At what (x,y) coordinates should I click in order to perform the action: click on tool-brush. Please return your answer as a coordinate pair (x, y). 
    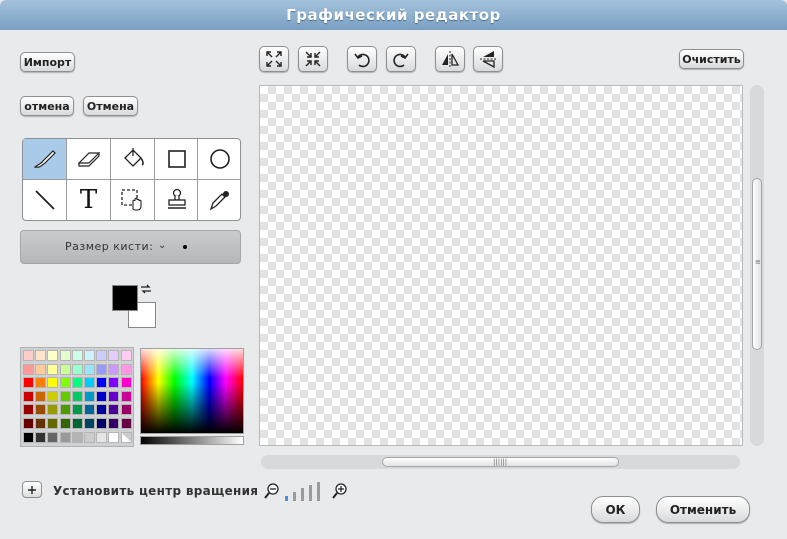
    Looking at the image, I should click on (44, 159).